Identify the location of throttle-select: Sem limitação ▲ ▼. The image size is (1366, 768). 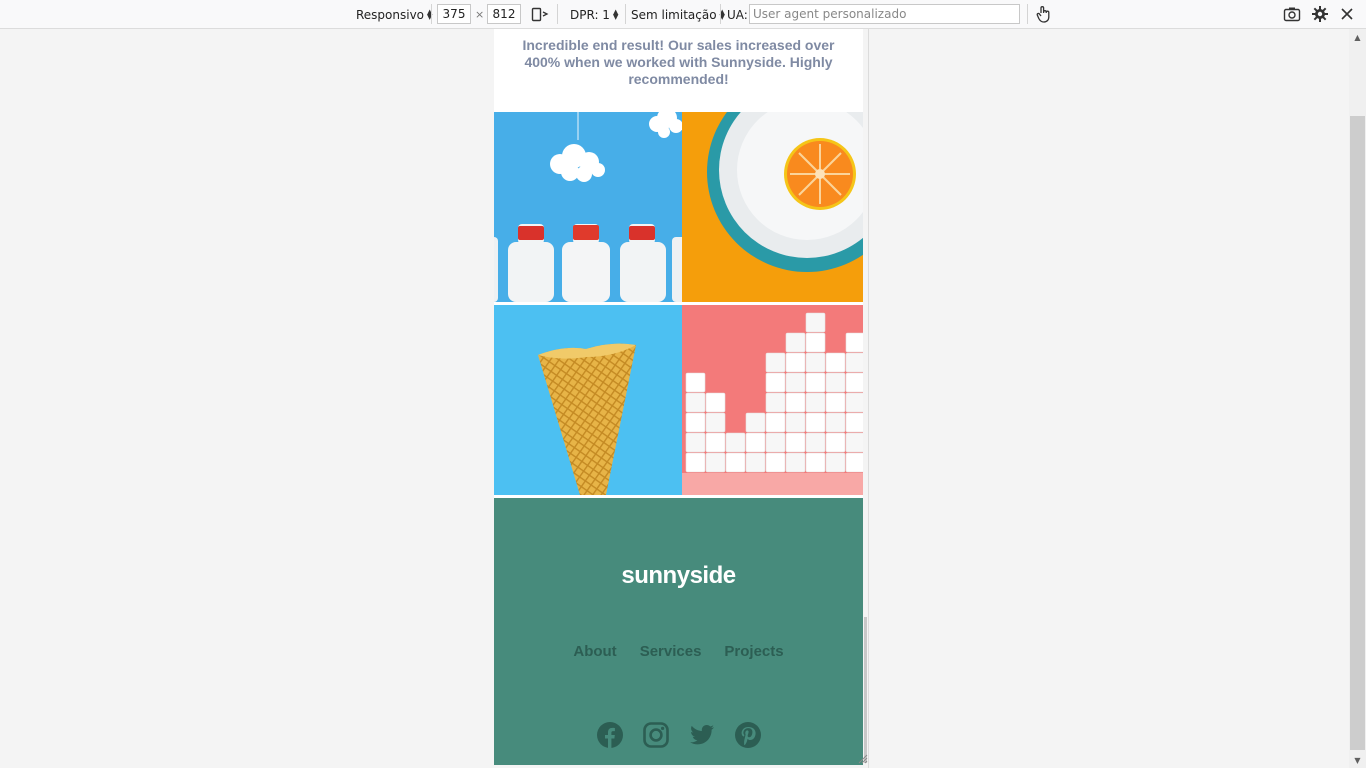
(678, 14).